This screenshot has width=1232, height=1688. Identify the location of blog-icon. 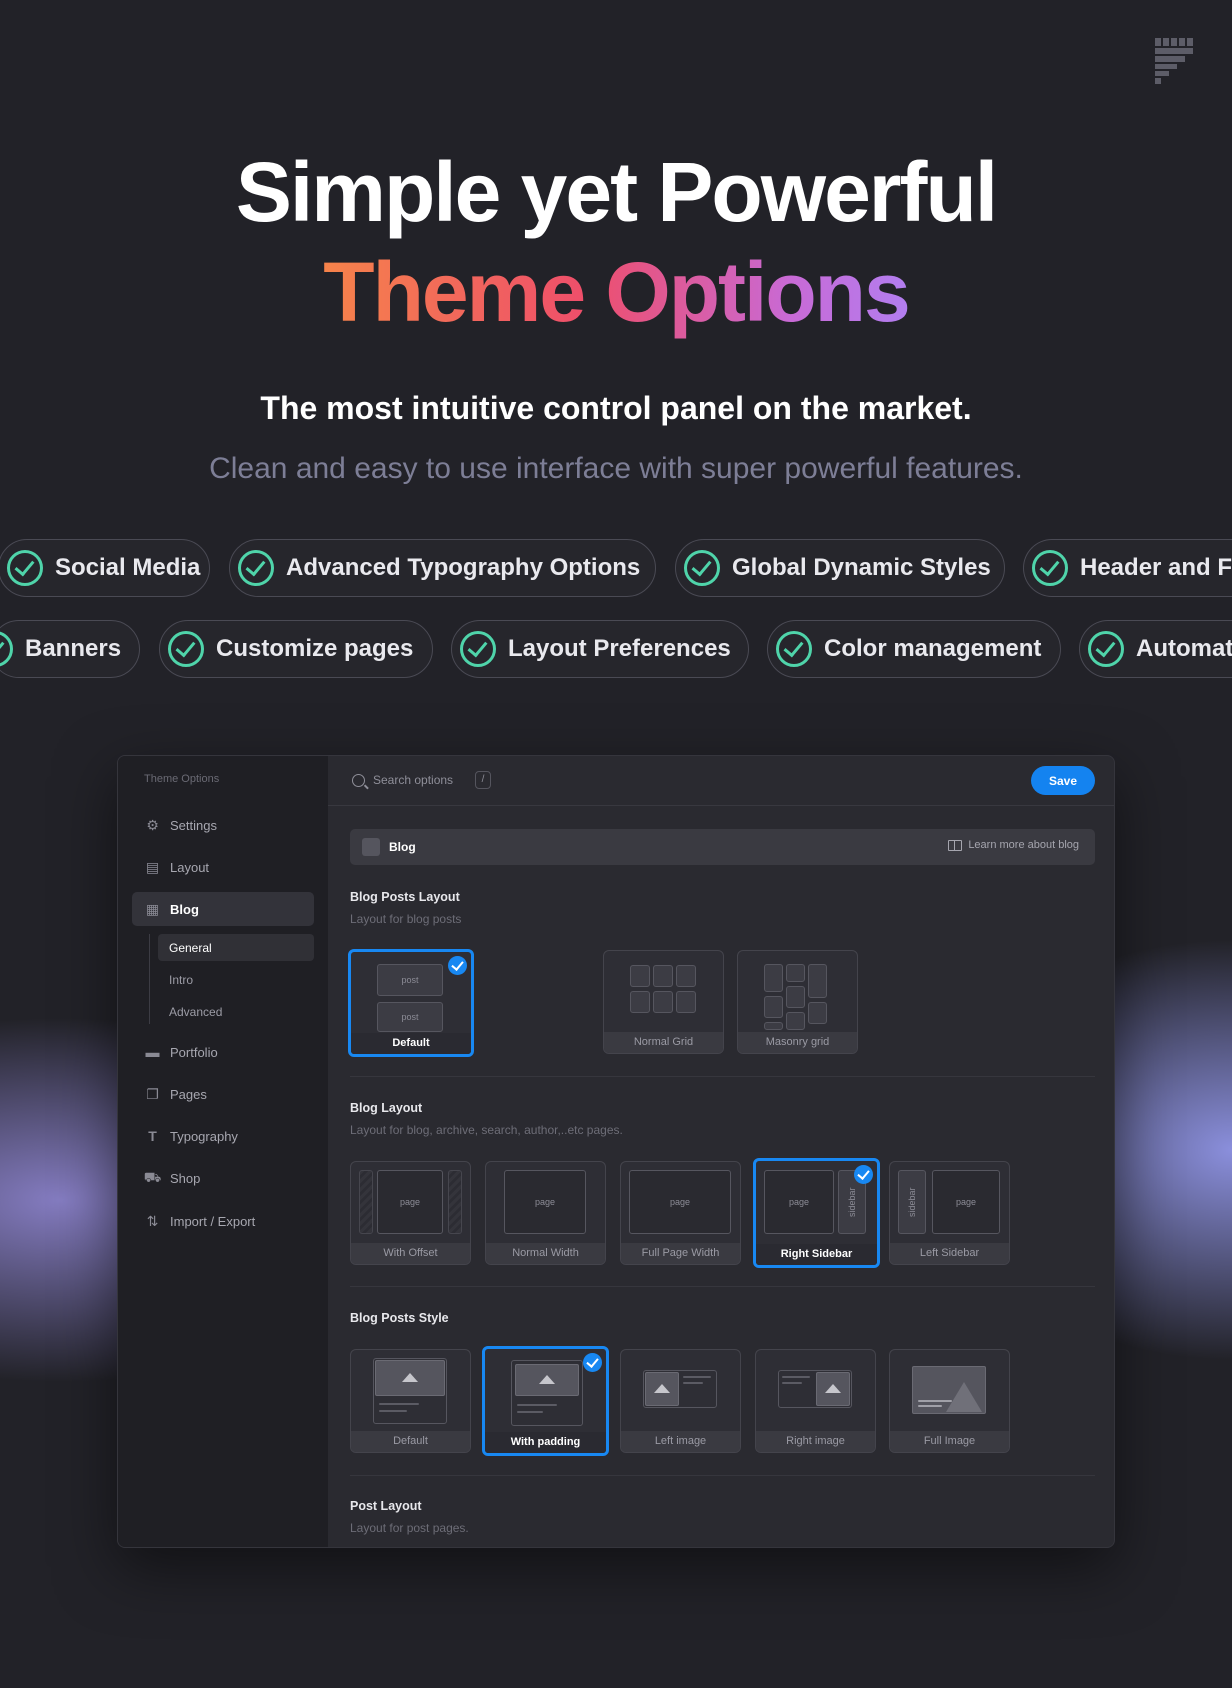
(371, 847).